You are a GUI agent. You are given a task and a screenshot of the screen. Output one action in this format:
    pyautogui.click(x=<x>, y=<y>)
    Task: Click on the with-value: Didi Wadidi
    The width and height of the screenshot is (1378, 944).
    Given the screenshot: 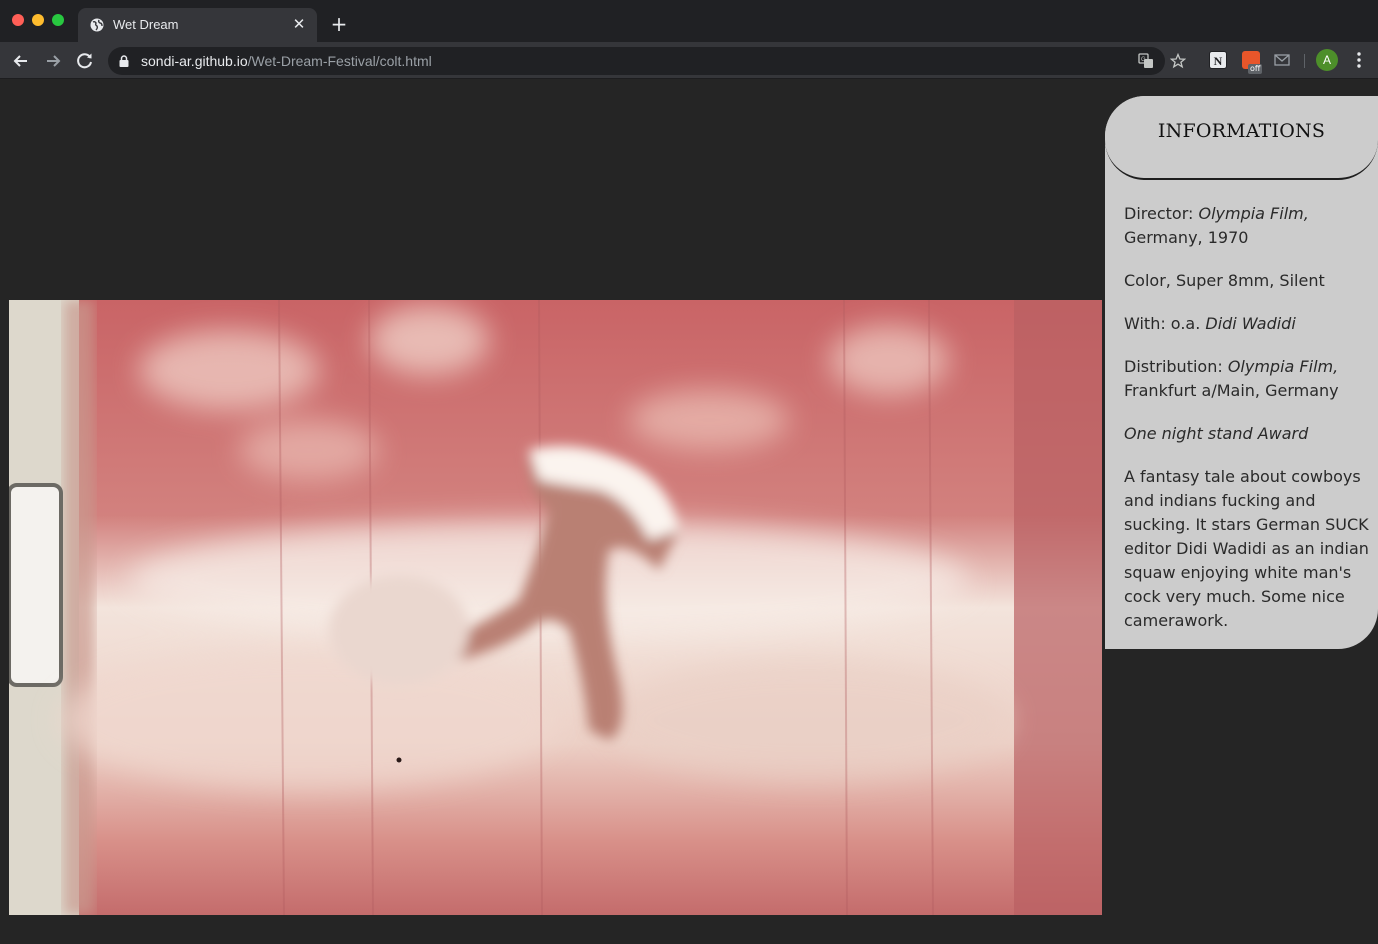 What is the action you would take?
    pyautogui.click(x=1250, y=323)
    